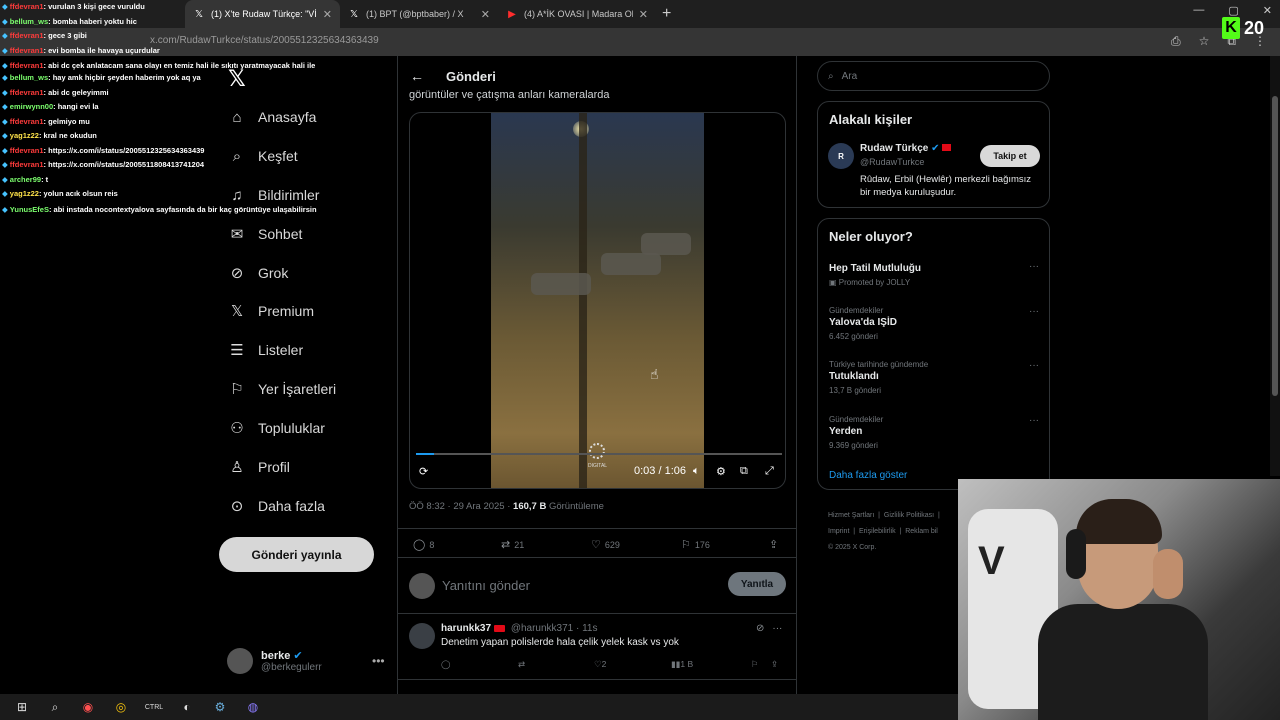 This screenshot has height=720, width=1280. I want to click on settings-gear-icon: ⚙, so click(721, 471).